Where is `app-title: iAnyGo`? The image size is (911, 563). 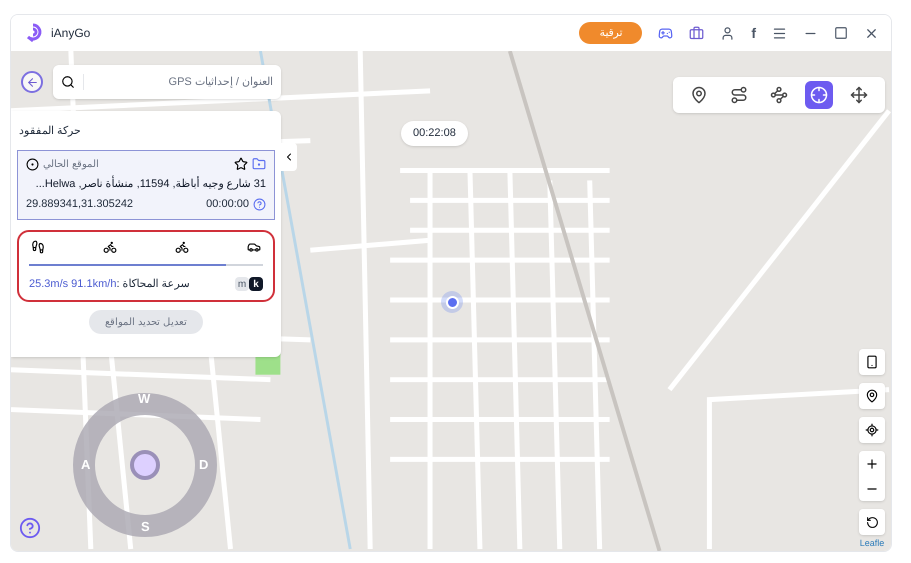 app-title: iAnyGo is located at coordinates (70, 33).